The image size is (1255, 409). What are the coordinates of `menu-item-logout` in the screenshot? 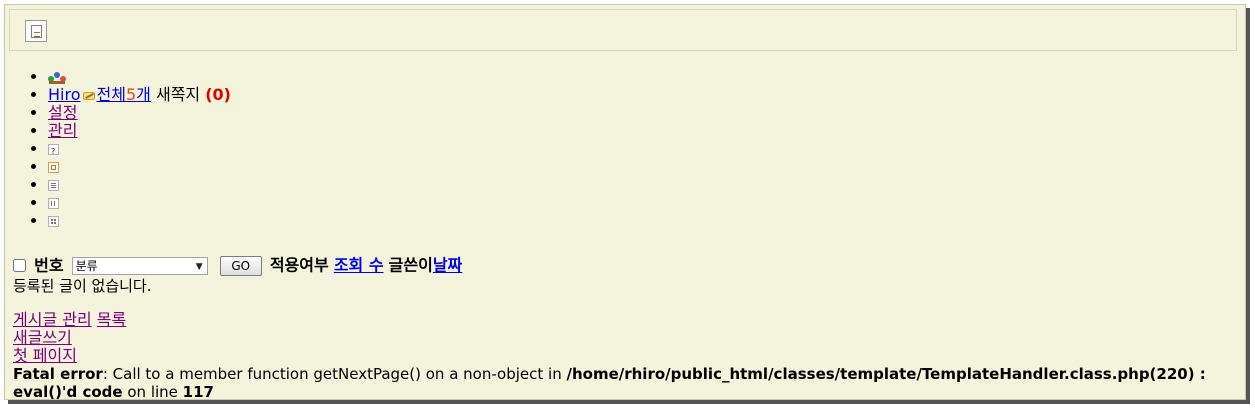 It's located at (139, 167).